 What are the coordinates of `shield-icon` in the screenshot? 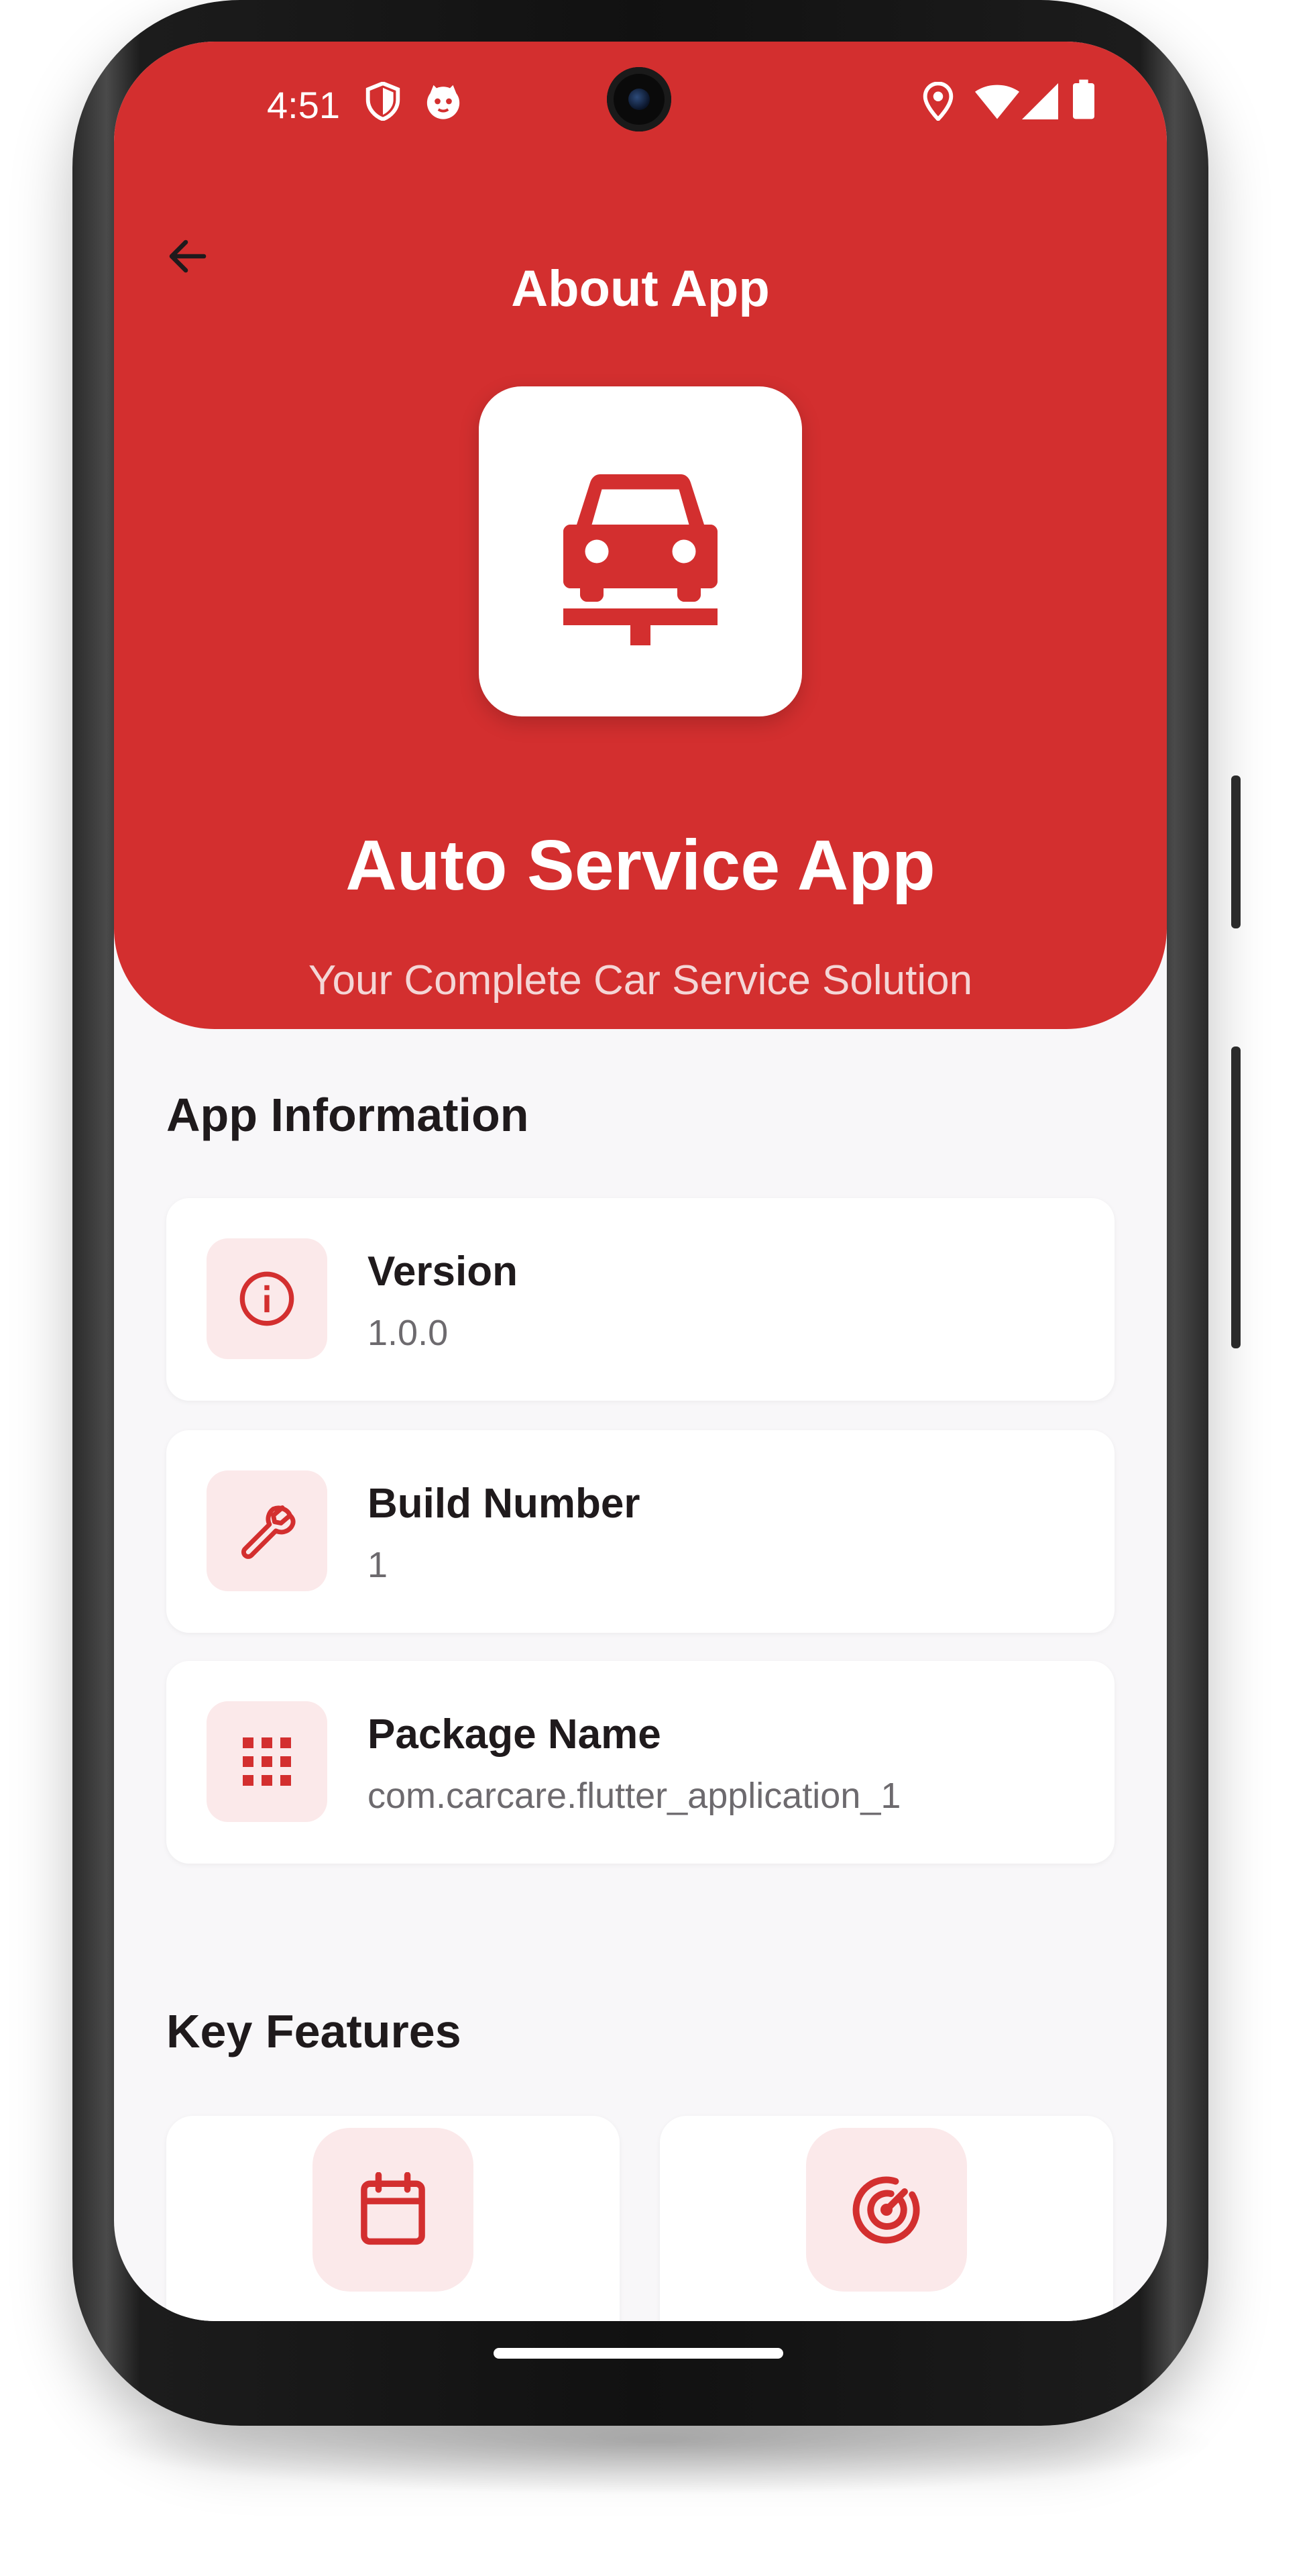 It's located at (383, 102).